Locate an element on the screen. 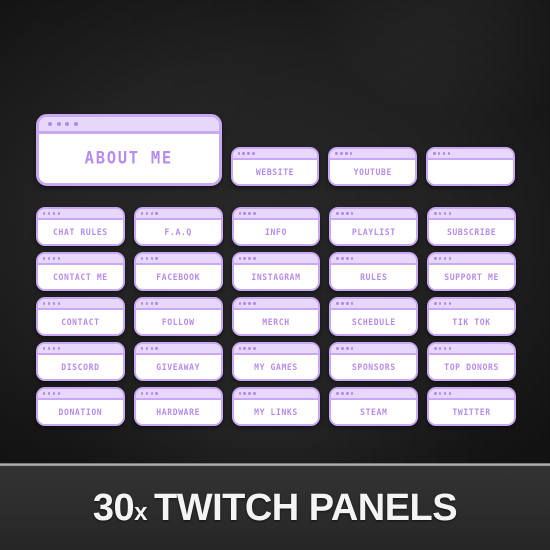 Image resolution: width=550 pixels, height=550 pixels. featured-panel-about-me: ABOUT ME is located at coordinates (129, 150).